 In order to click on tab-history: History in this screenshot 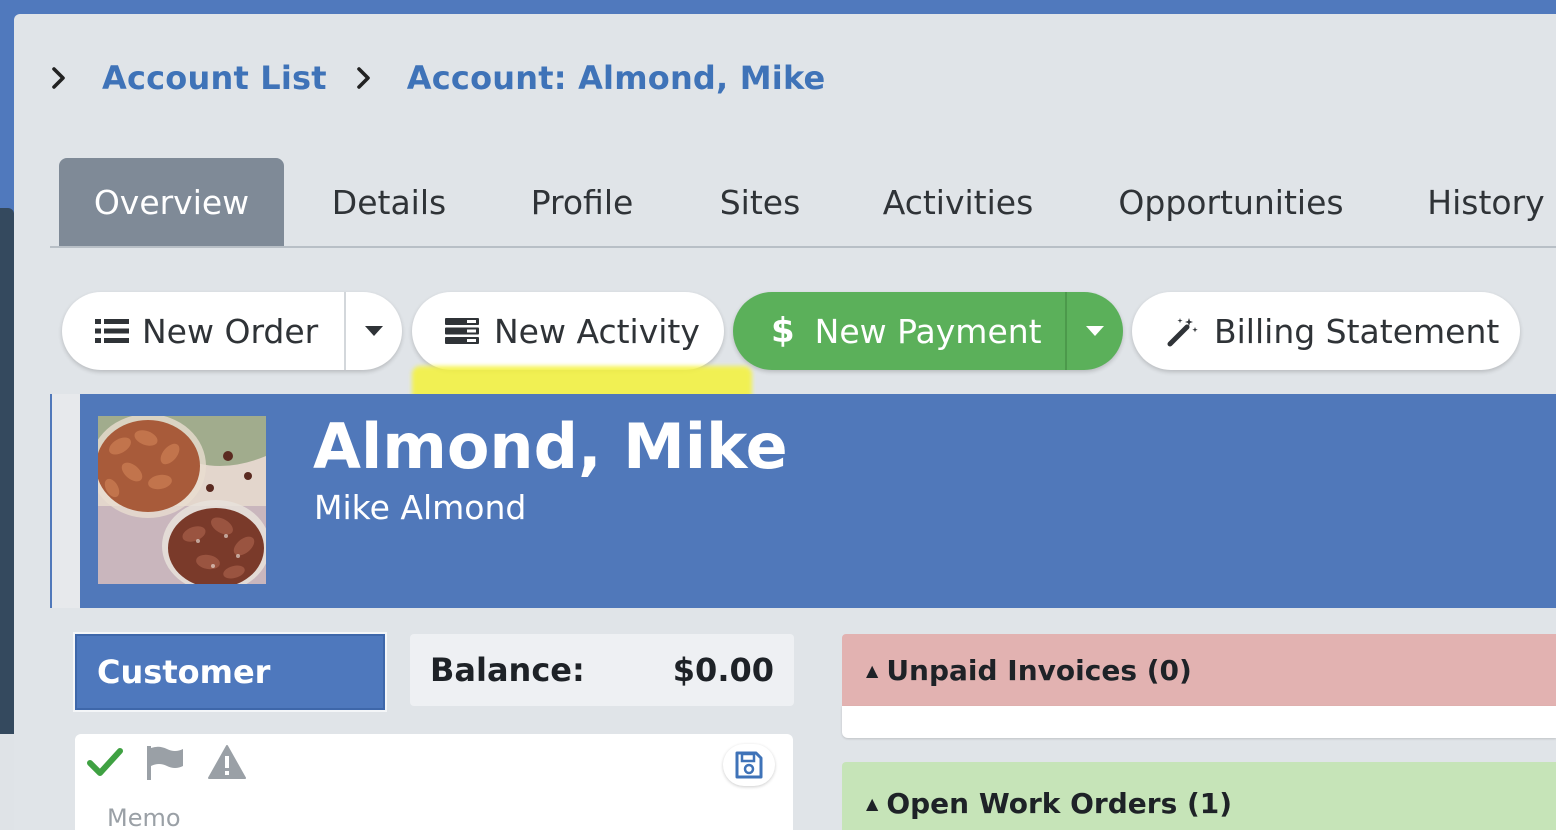, I will do `click(1486, 202)`.